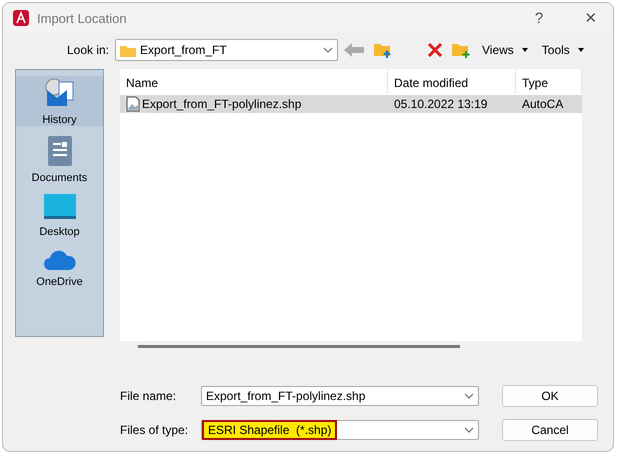  What do you see at coordinates (82, 18) in the screenshot?
I see `window-title: Import Location` at bounding box center [82, 18].